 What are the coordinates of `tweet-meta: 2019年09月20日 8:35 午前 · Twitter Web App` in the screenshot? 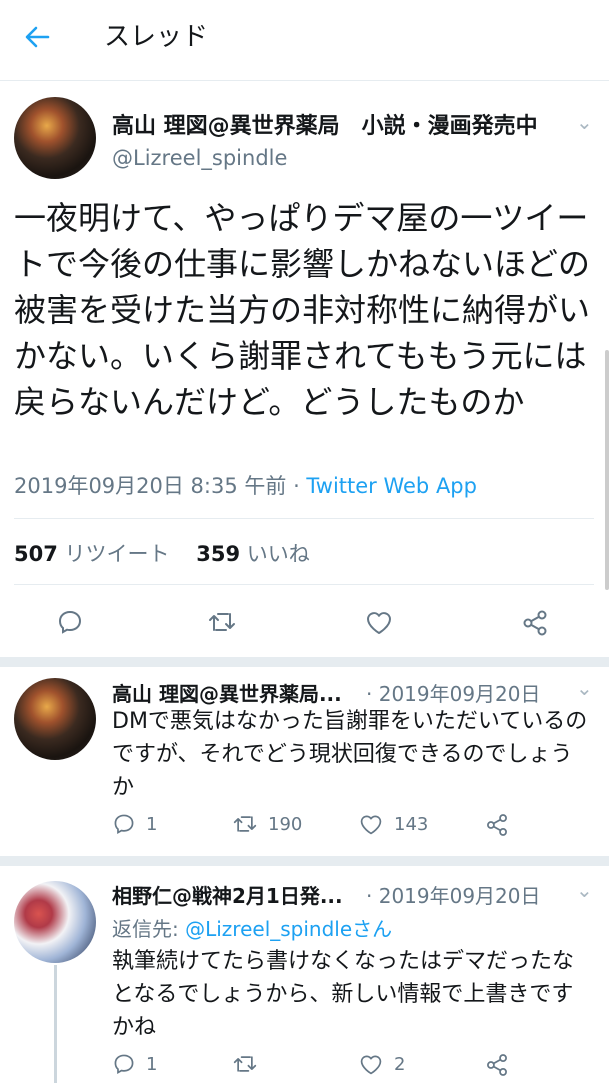 It's located at (245, 485).